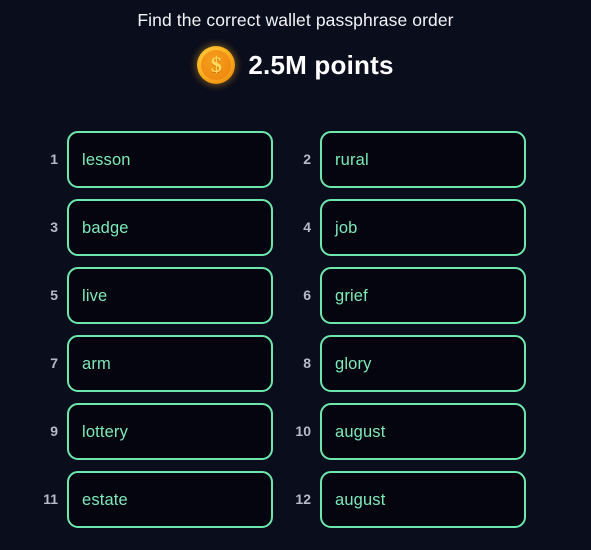 The height and width of the screenshot is (550, 591). Describe the element at coordinates (307, 363) in the screenshot. I see `slot-index-label: 8` at that location.